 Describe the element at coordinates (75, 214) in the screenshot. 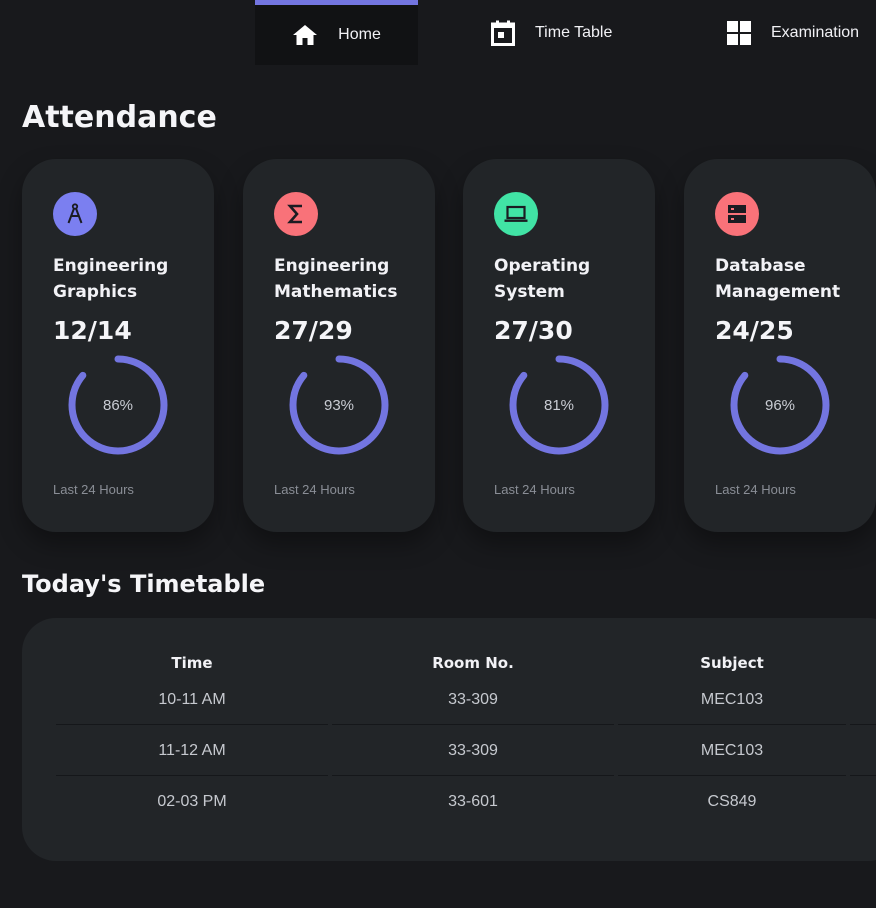

I see `compass-icon` at that location.